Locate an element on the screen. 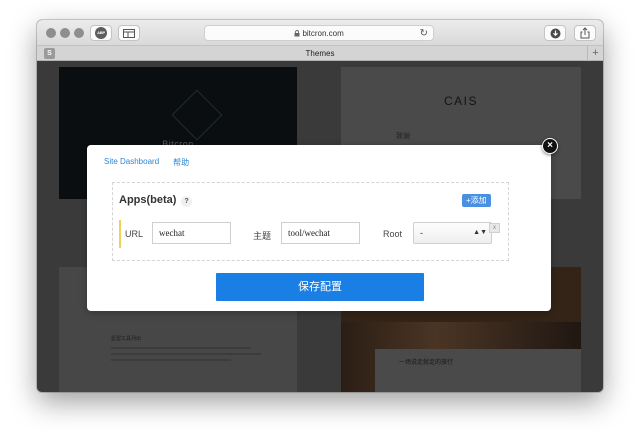 The height and width of the screenshot is (444, 640). share-icon is located at coordinates (585, 33).